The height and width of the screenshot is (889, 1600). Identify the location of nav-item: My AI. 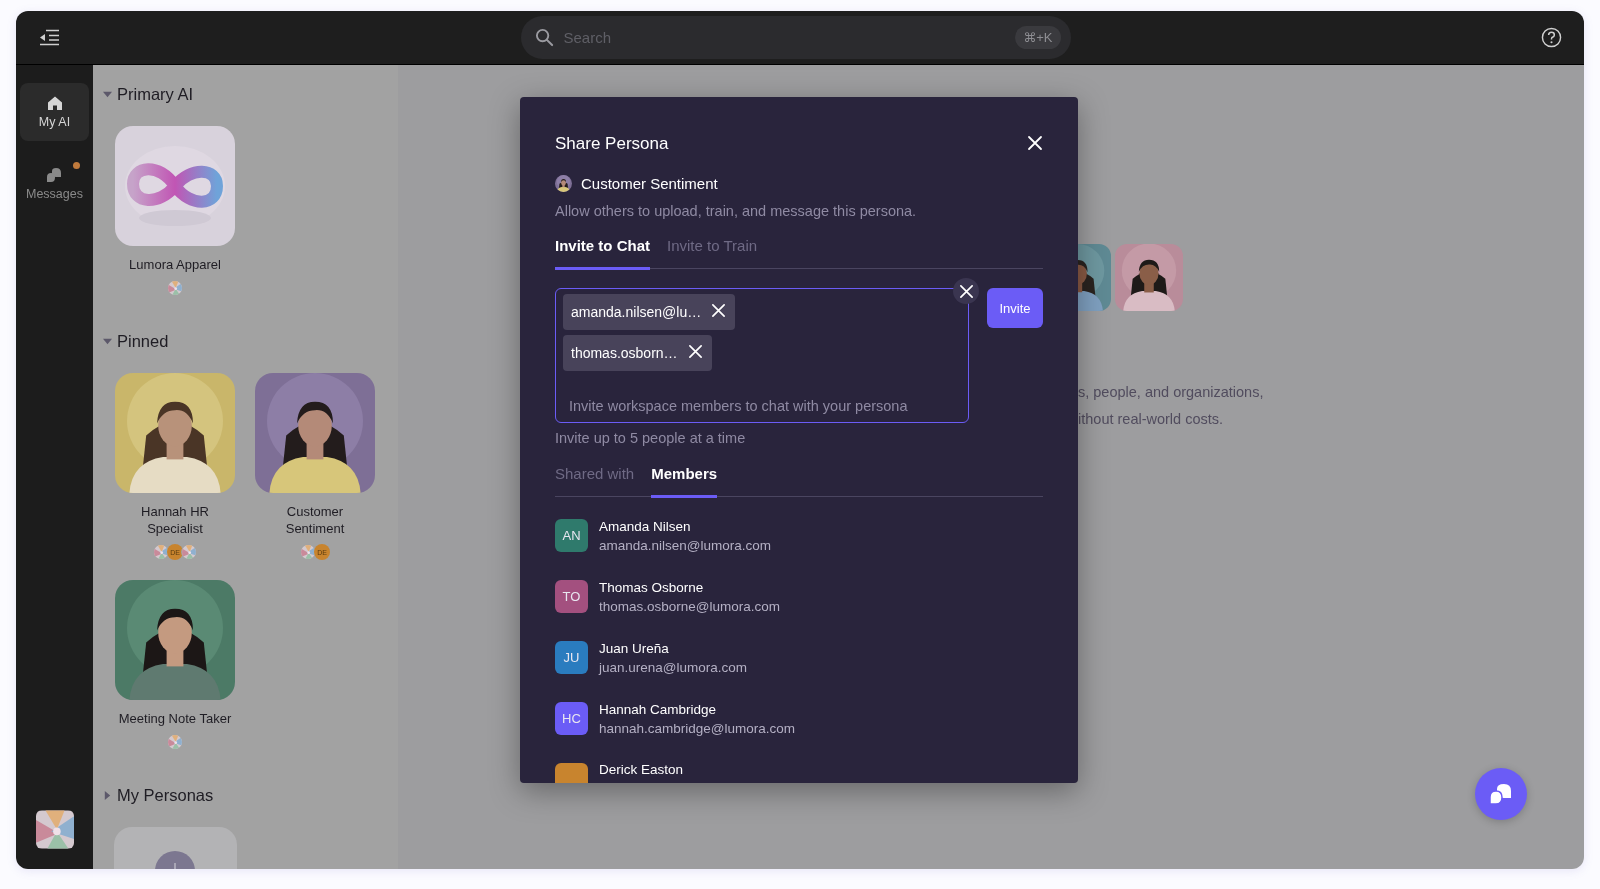
(54, 112).